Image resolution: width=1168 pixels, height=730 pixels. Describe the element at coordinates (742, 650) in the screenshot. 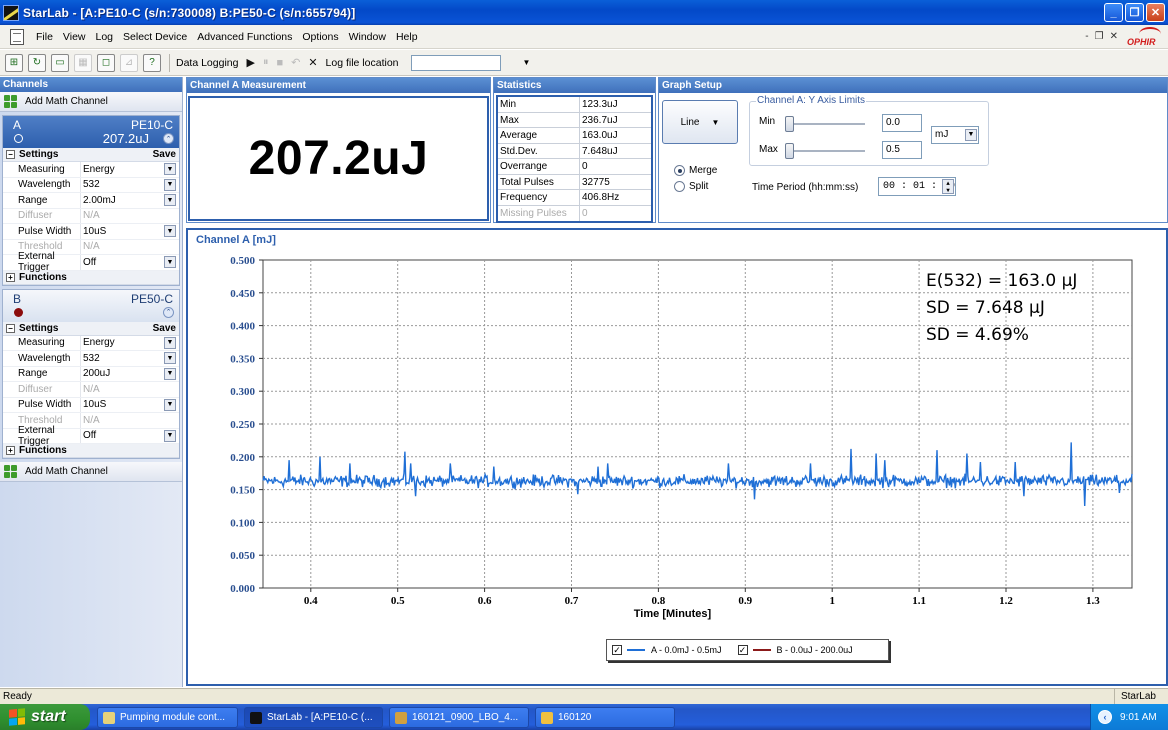

I see `series-b-checkbox: ✓` at that location.